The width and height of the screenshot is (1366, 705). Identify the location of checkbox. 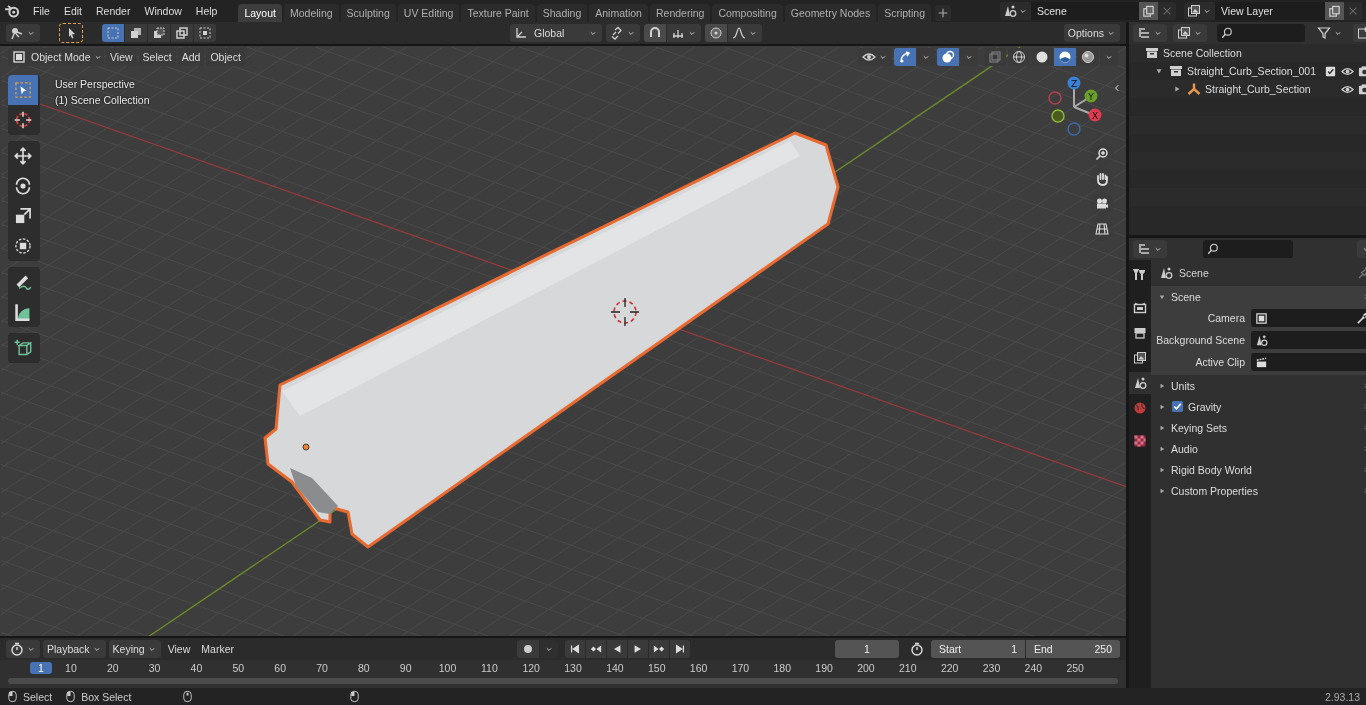
(1177, 406).